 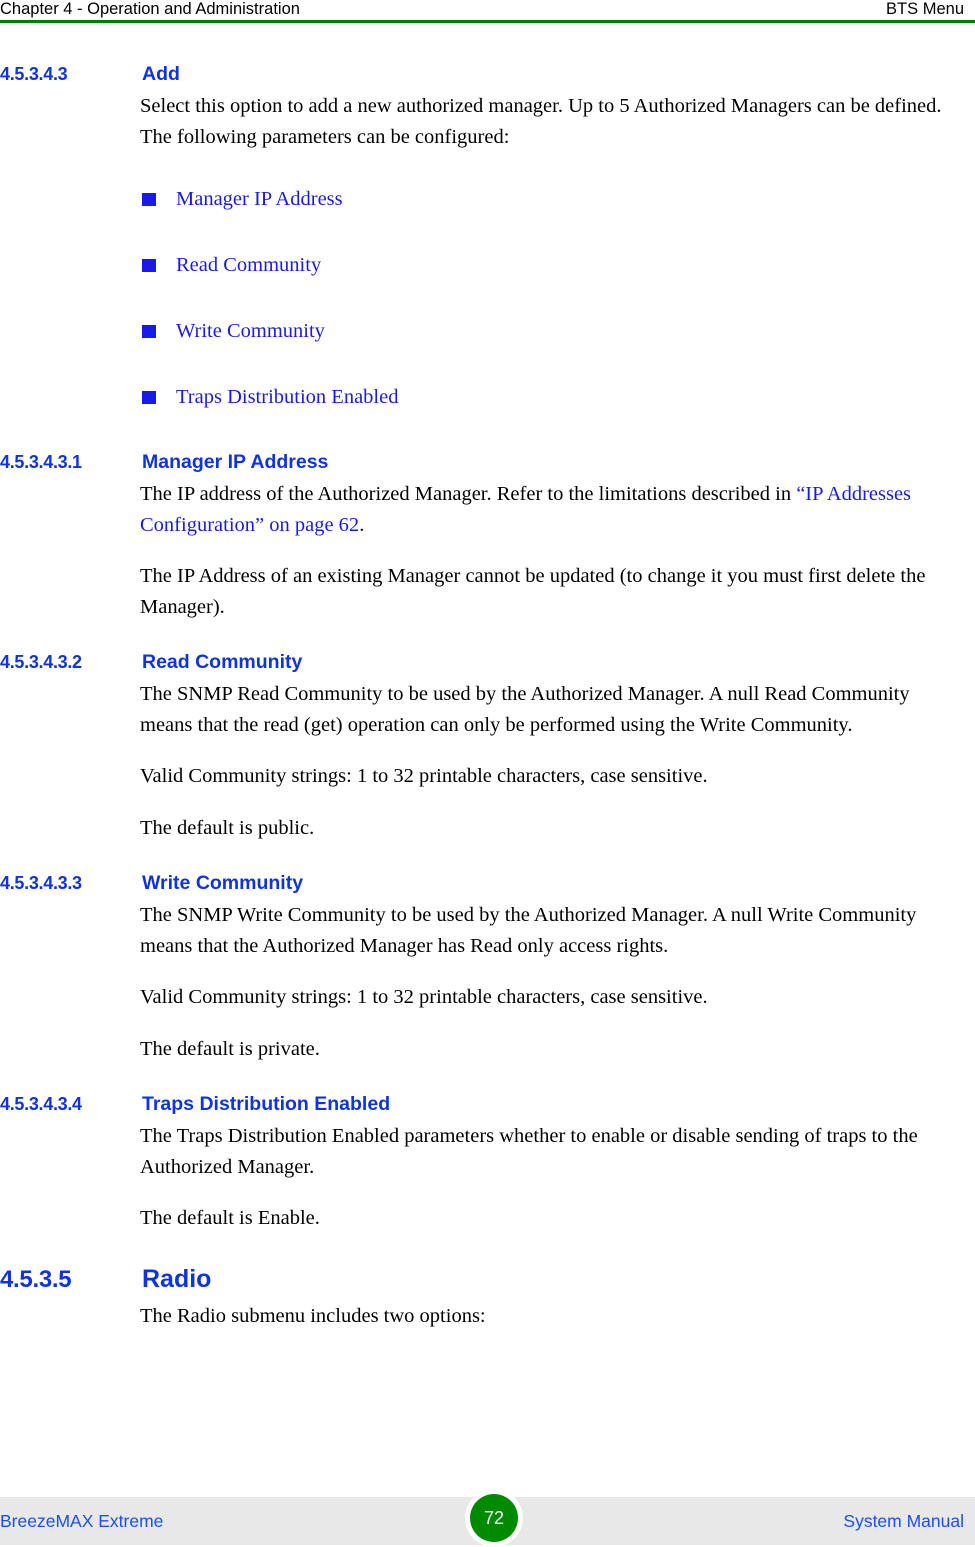 I want to click on heading-number-manager-ip-address: 4.5.3.4.3.1, so click(x=41, y=462).